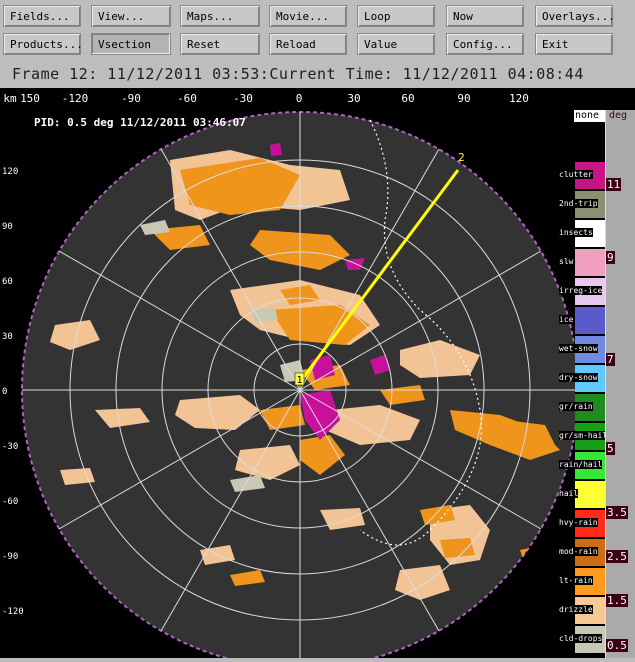 The width and height of the screenshot is (635, 662). Describe the element at coordinates (131, 98) in the screenshot. I see `x-tick-label: -90` at that location.